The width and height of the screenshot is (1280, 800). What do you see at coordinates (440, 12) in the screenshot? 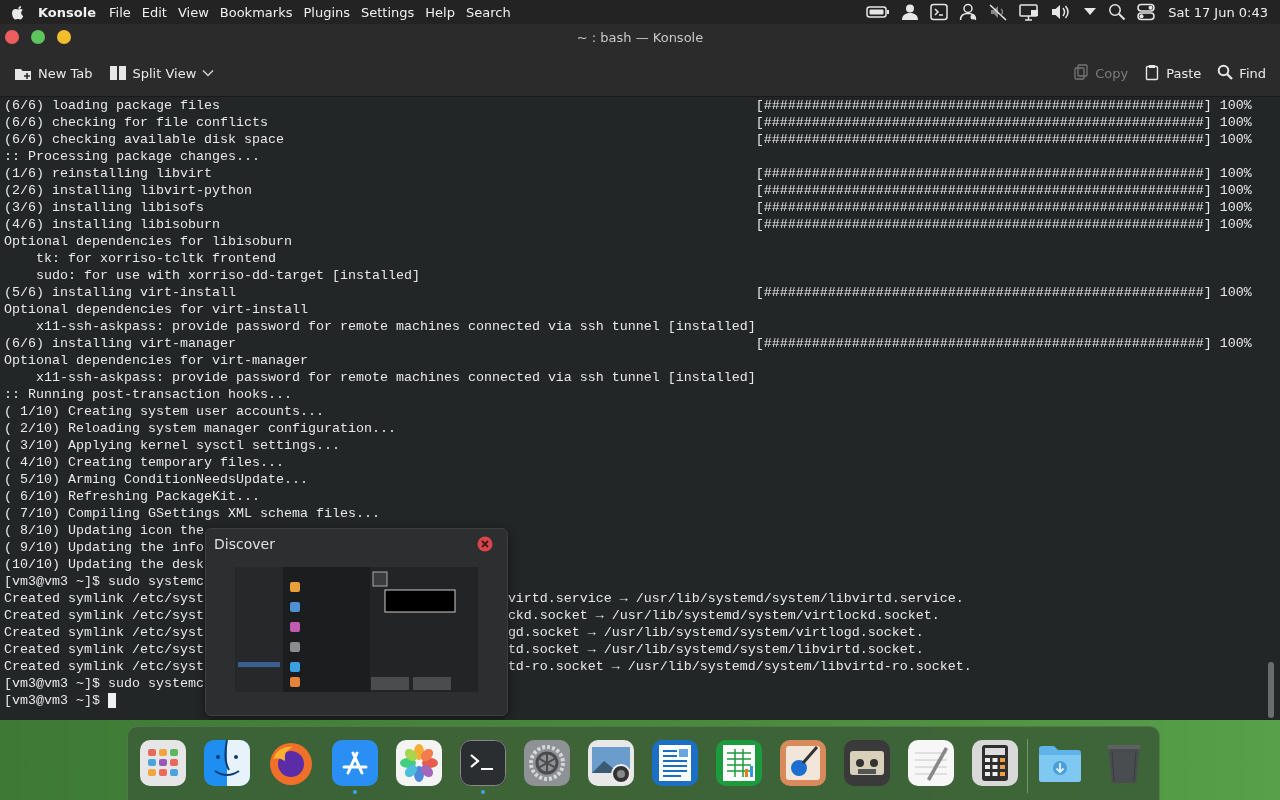
I see `menu-item: Help` at bounding box center [440, 12].